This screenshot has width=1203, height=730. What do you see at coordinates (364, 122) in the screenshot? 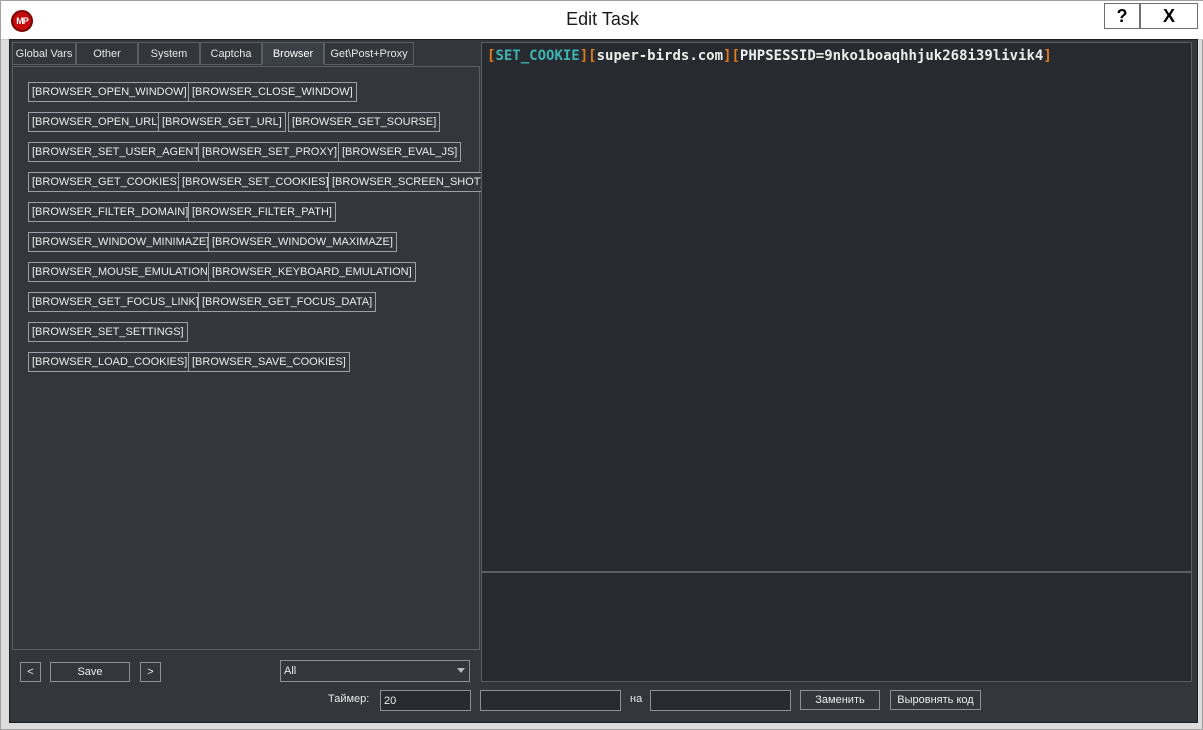
I see `cmd-browser-get-sourse: [BROWSER_GET_SOURSE]` at bounding box center [364, 122].